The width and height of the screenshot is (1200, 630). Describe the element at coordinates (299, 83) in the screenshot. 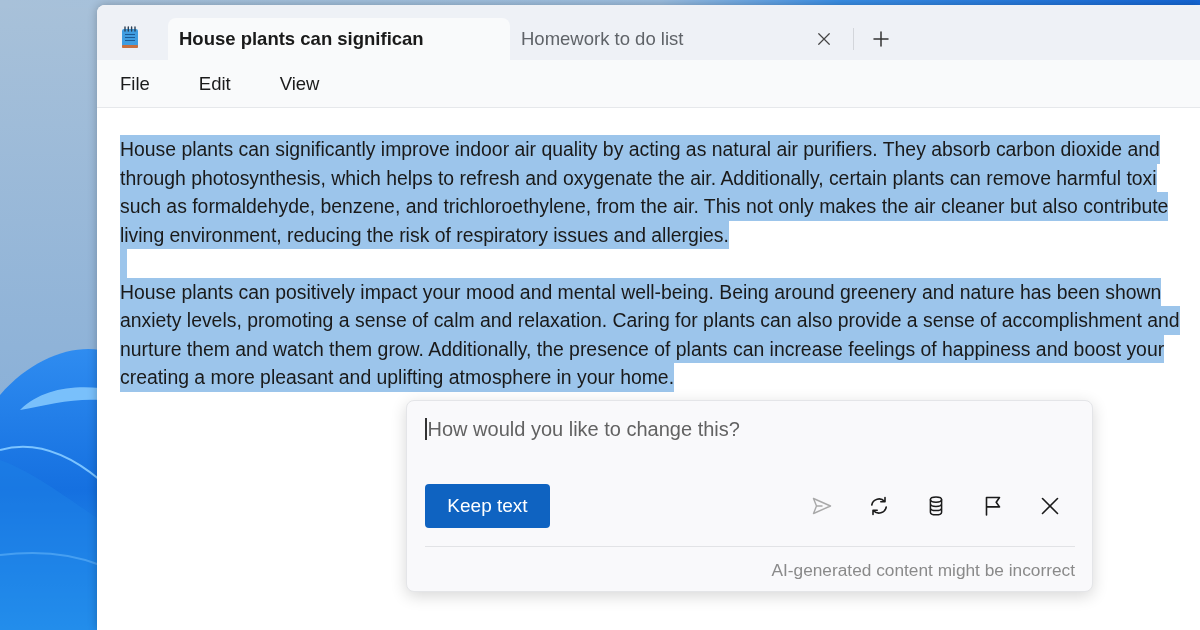

I see `menu-item: View` at that location.